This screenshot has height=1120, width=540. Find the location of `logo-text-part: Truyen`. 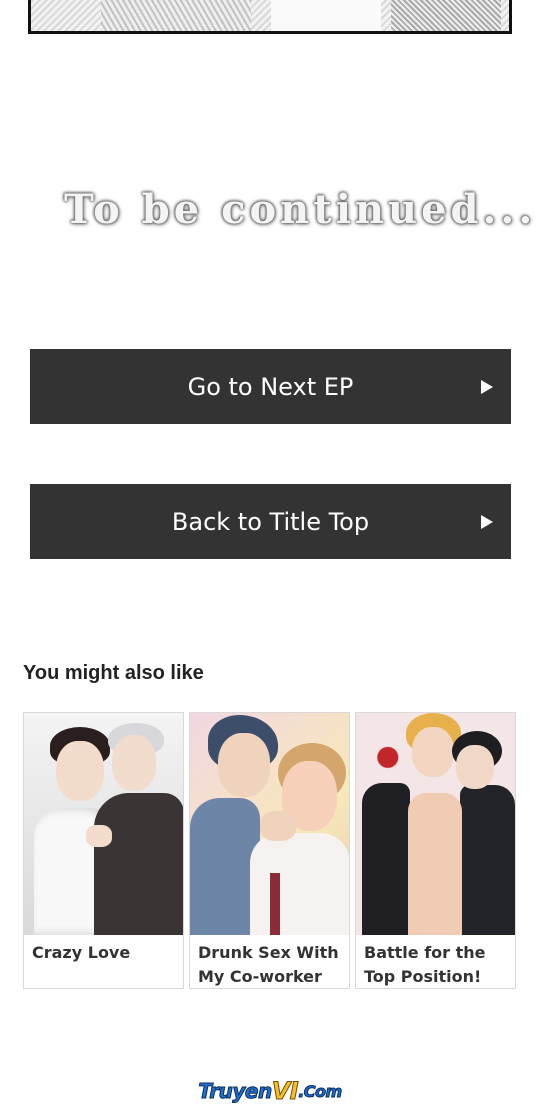

logo-text-part: Truyen is located at coordinates (235, 1091).